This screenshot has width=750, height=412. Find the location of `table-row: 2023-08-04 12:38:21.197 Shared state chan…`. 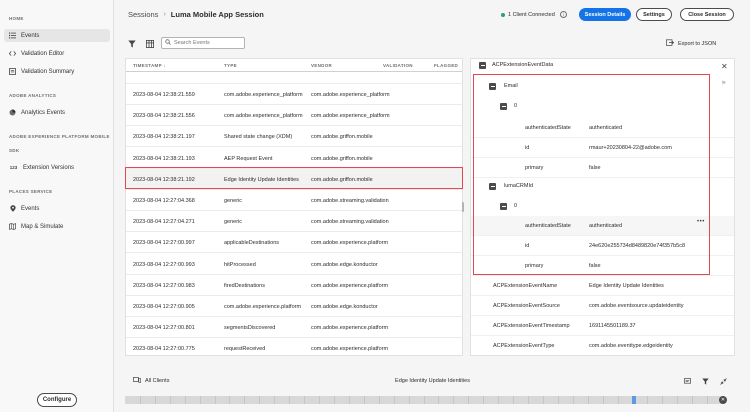

table-row: 2023-08-04 12:38:21.197 Shared state chan… is located at coordinates (294, 137).